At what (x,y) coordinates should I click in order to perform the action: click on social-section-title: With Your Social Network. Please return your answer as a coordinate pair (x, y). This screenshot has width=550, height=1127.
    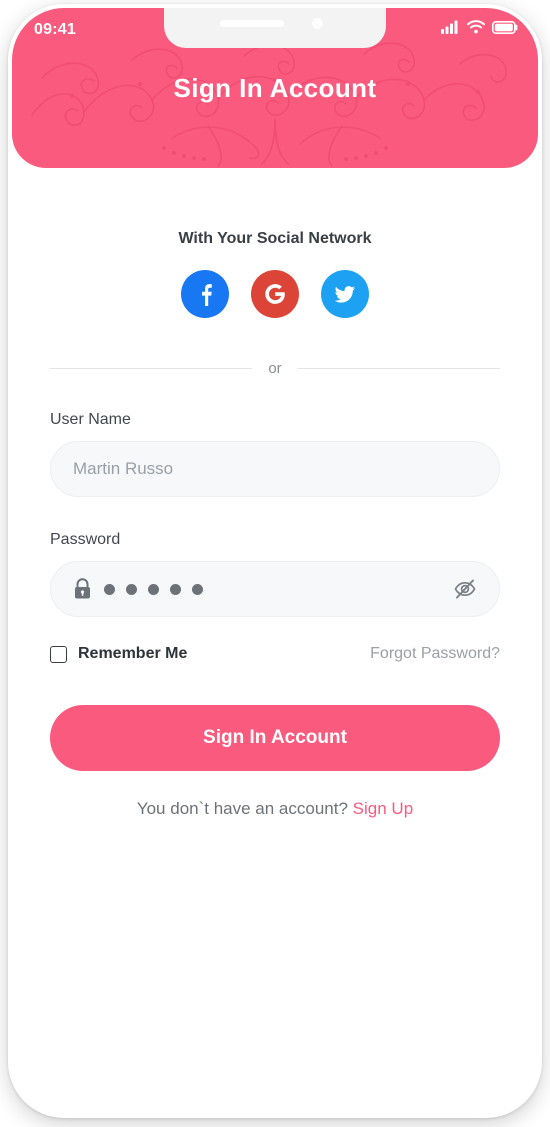
    Looking at the image, I should click on (275, 238).